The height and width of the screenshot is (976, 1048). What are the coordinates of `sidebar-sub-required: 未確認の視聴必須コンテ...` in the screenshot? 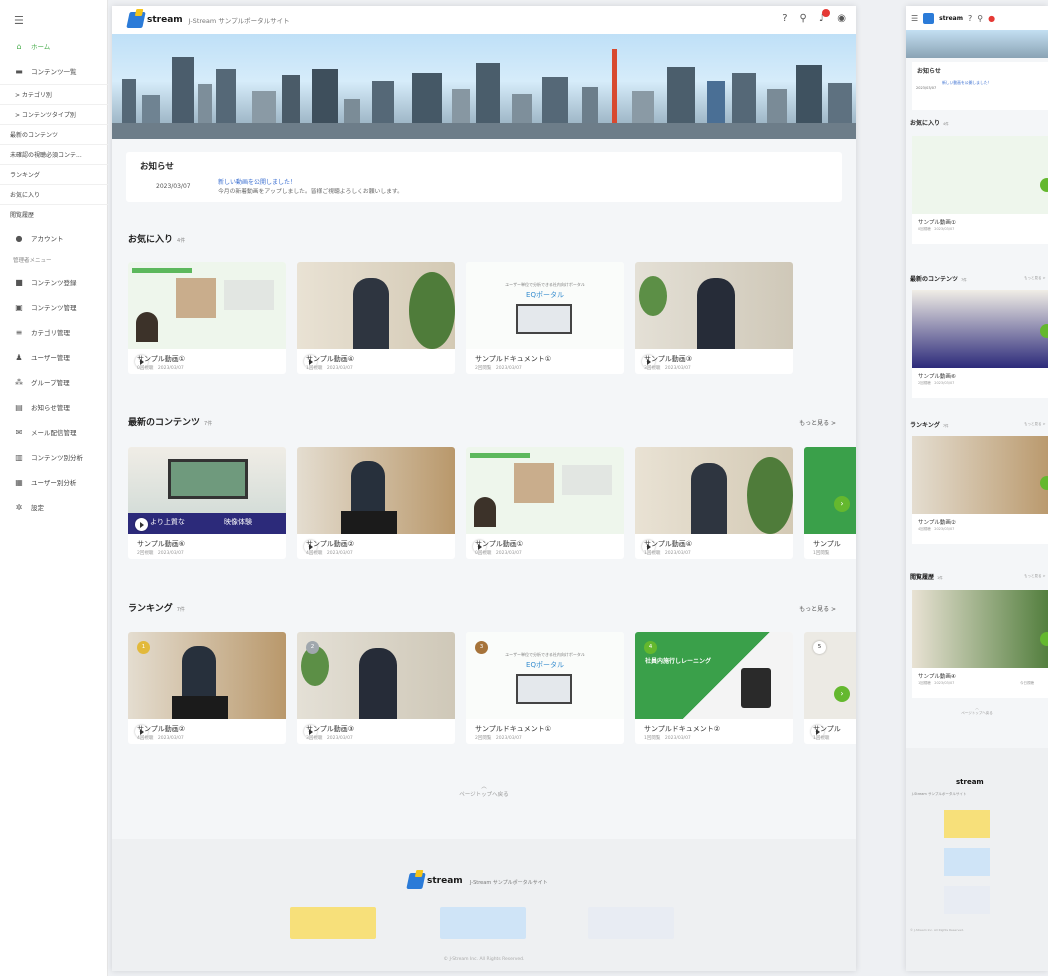 It's located at (54, 154).